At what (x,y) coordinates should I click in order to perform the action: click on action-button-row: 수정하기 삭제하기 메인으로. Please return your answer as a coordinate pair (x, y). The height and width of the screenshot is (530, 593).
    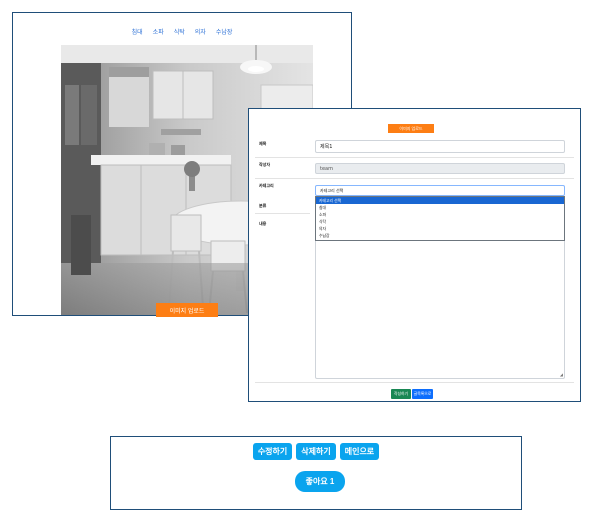
    Looking at the image, I should click on (316, 451).